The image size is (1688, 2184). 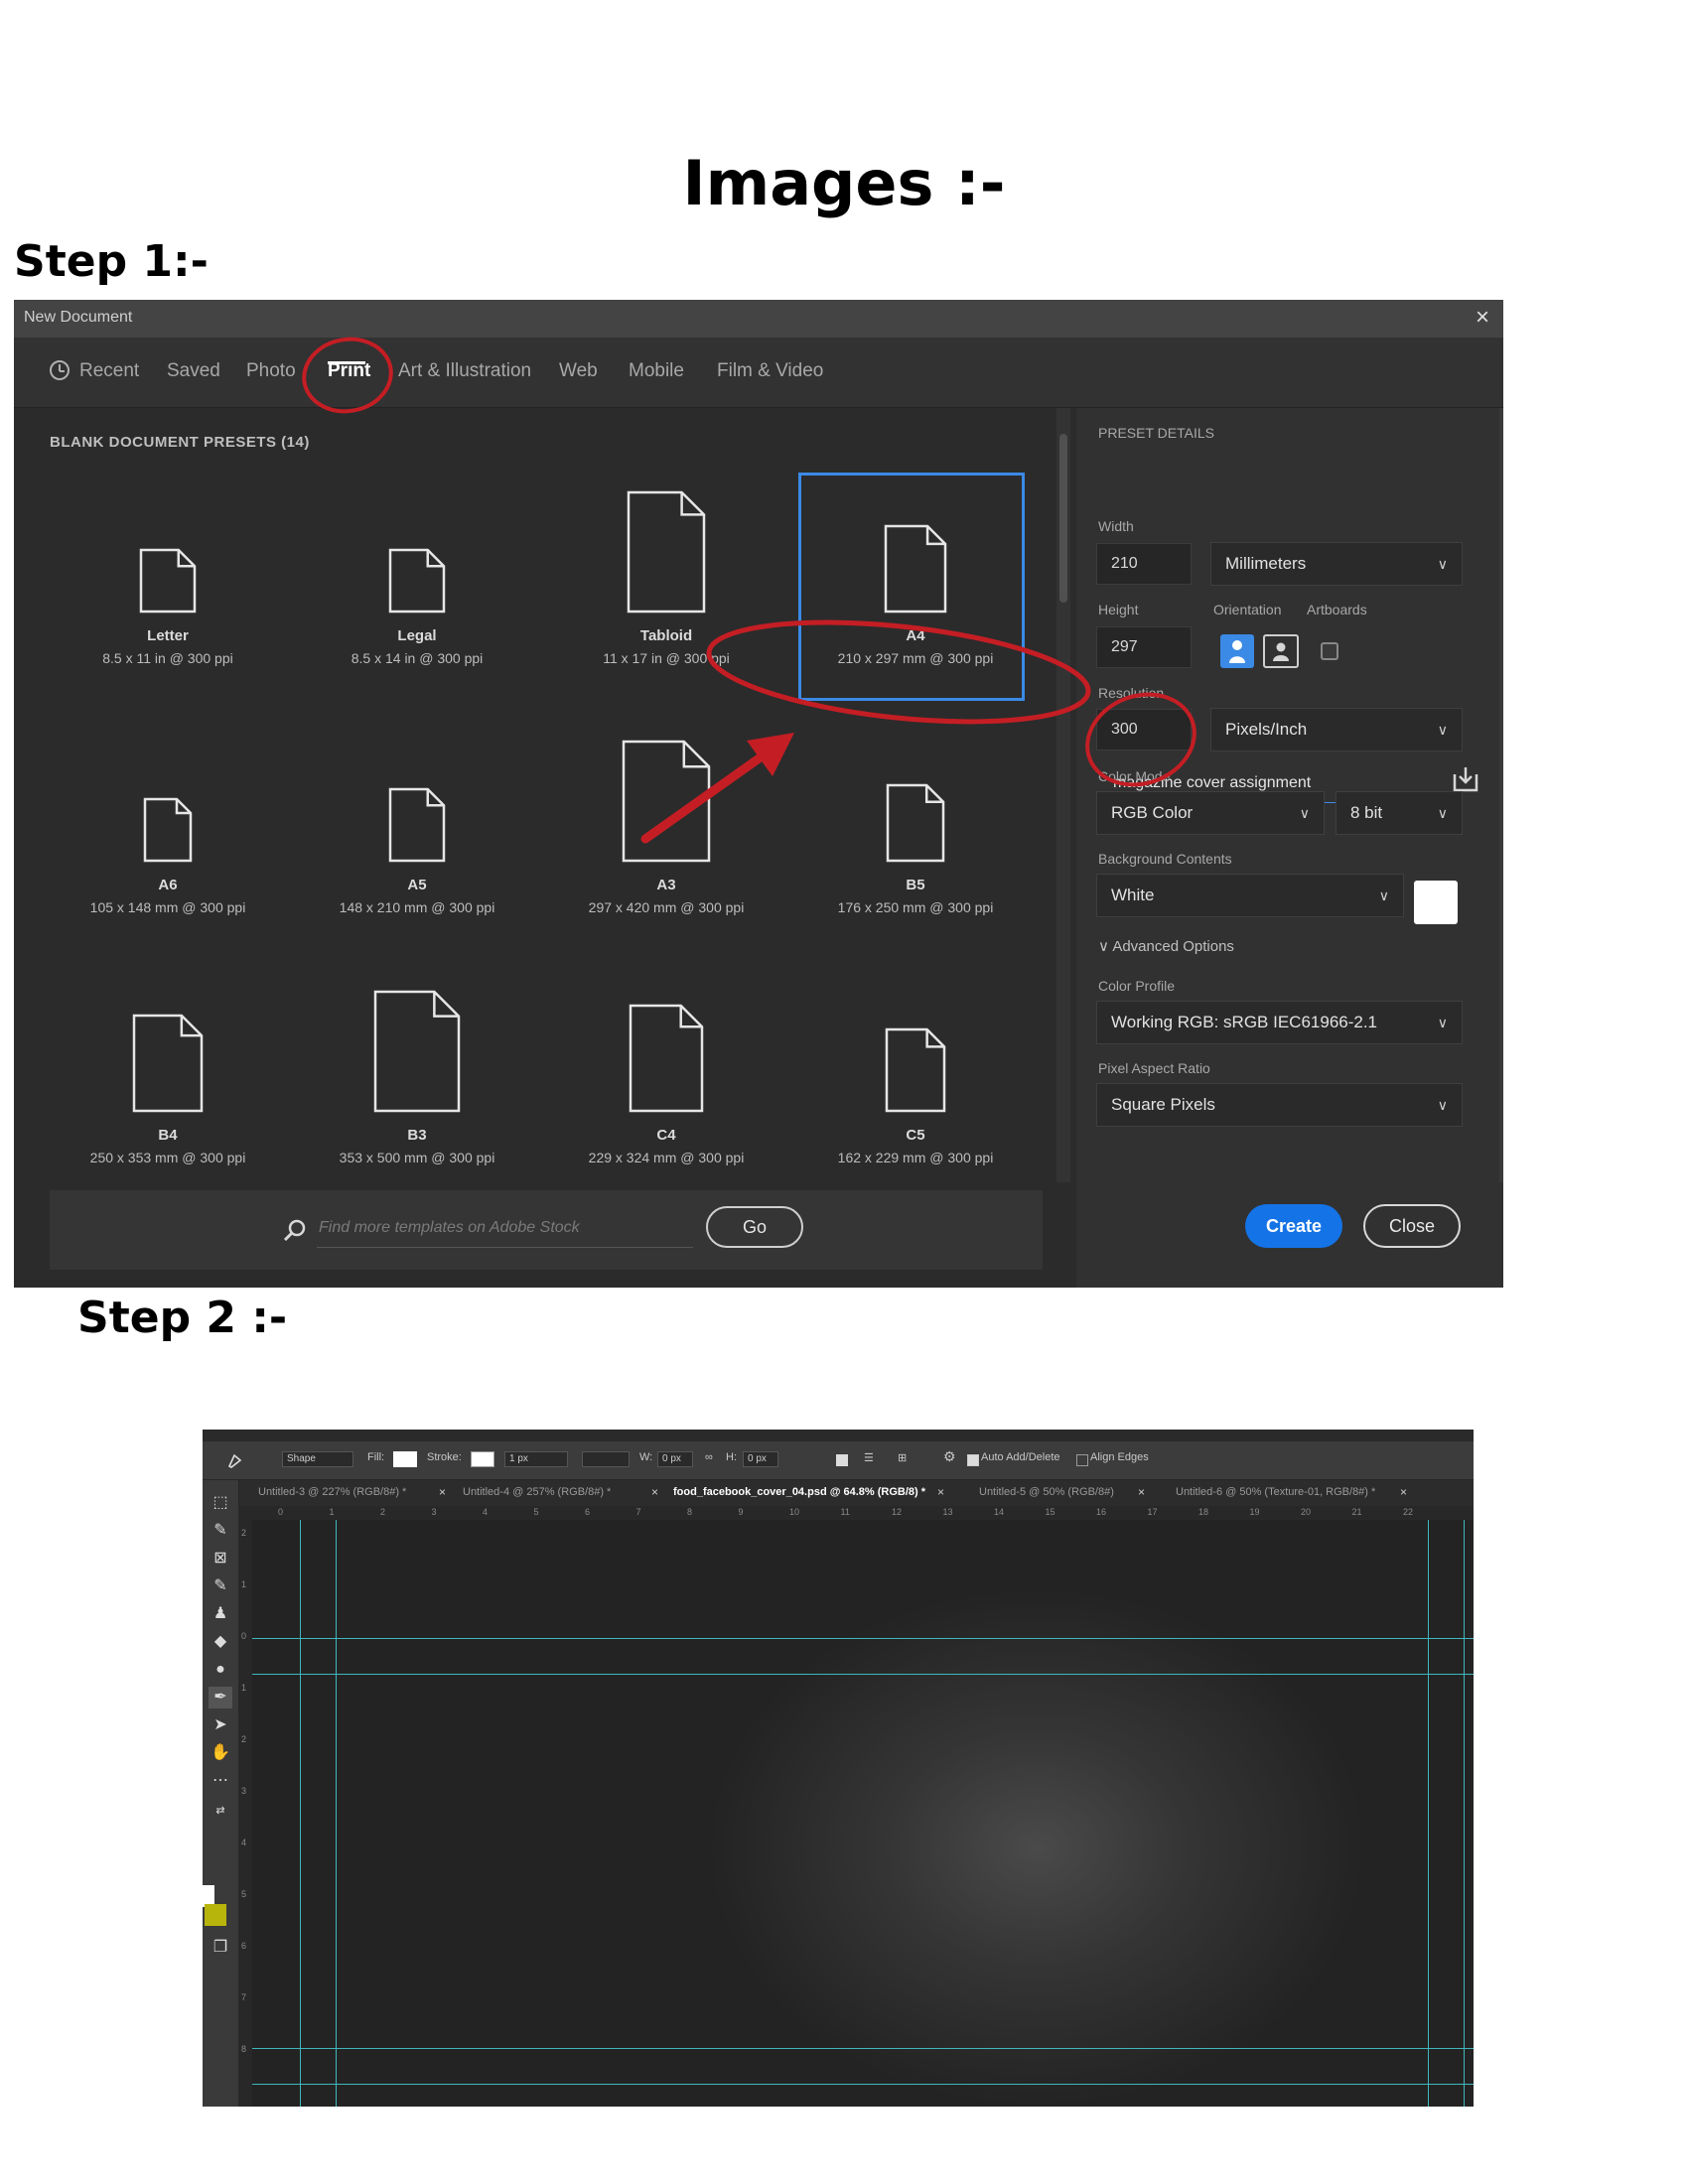 What do you see at coordinates (244, 1997) in the screenshot?
I see `ruler-tick-label: 7` at bounding box center [244, 1997].